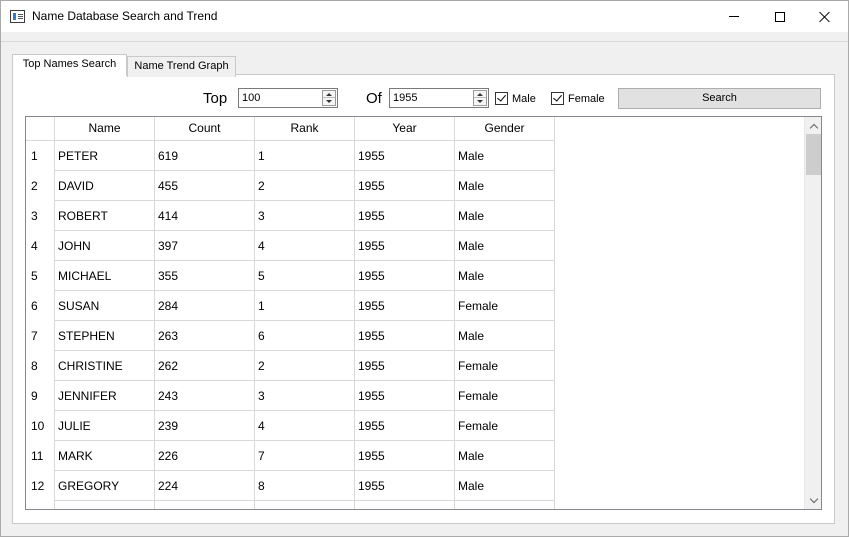 The height and width of the screenshot is (537, 849). Describe the element at coordinates (105, 336) in the screenshot. I see `cell-name: STEPHEN` at that location.